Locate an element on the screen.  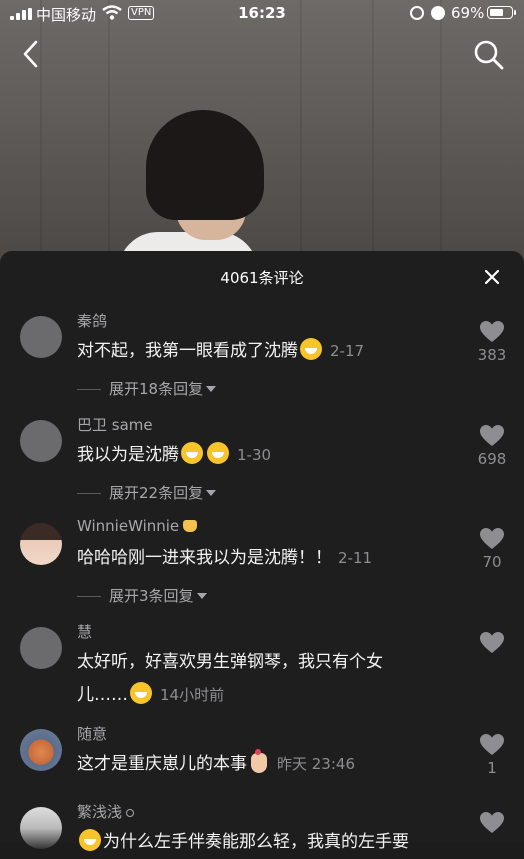
comment-username: 秦鸽 is located at coordinates (92, 320).